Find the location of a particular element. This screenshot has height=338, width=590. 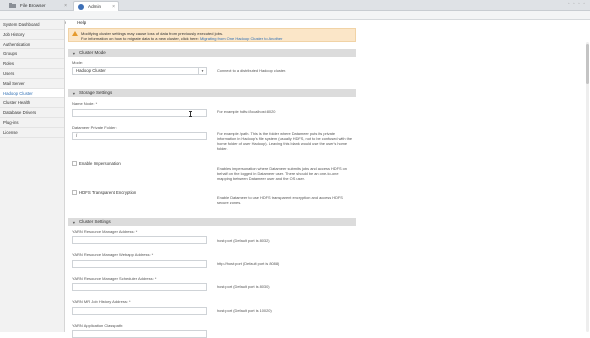

rm-webapp-label: YARN Resource Manager Webapp Address: * is located at coordinates (113, 254).